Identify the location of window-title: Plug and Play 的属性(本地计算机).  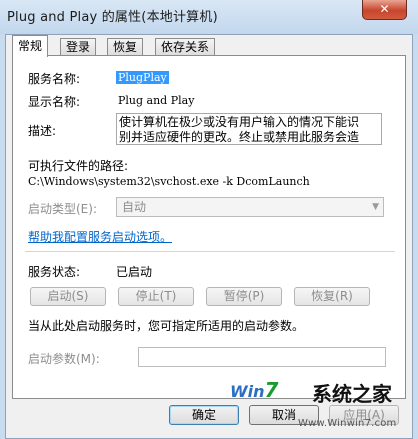
(112, 17).